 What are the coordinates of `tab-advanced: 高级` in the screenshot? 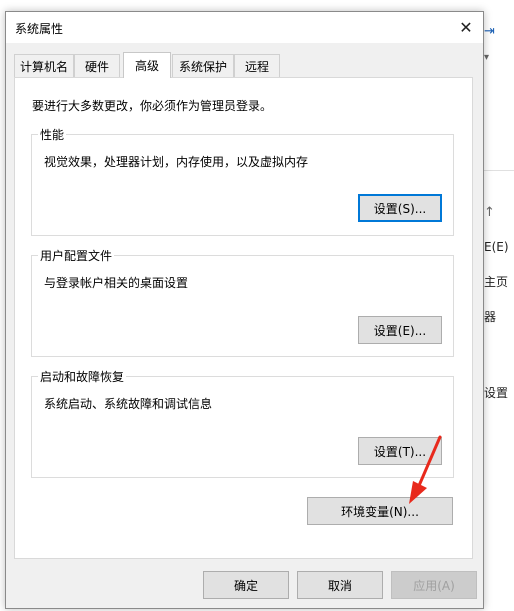 It's located at (147, 65).